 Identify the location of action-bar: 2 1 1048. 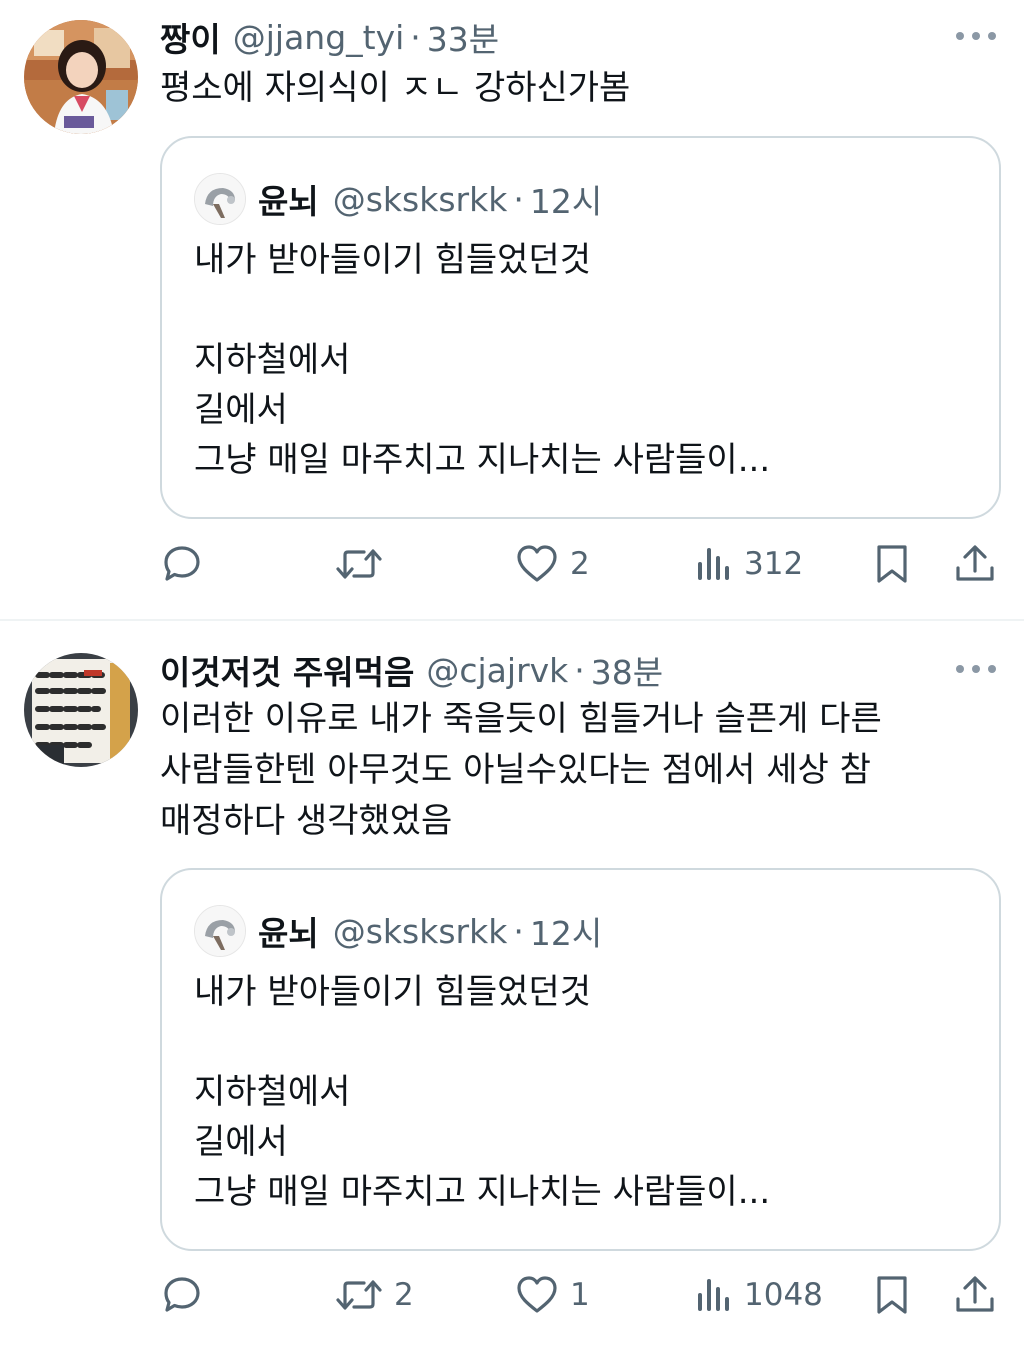
(512, 1295).